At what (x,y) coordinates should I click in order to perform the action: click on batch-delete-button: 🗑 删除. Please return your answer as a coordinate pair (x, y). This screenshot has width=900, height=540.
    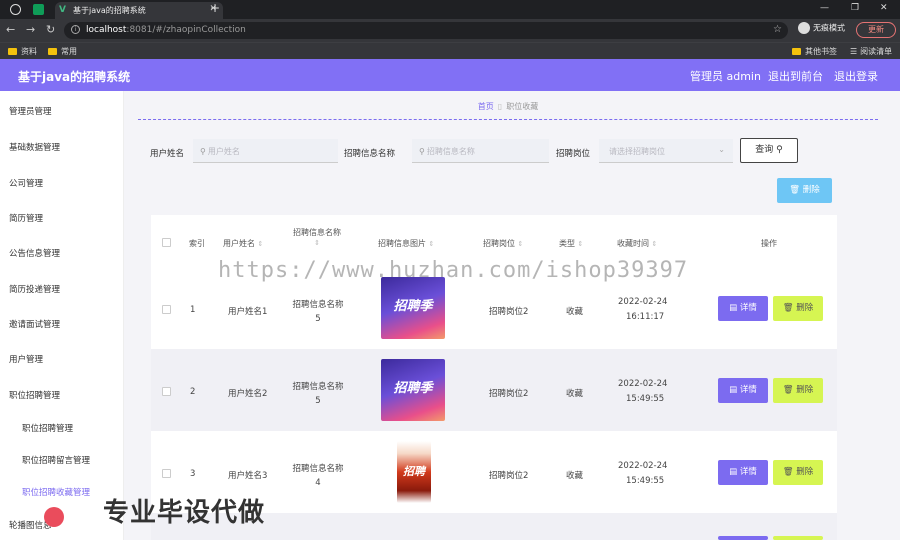
    Looking at the image, I should click on (804, 190).